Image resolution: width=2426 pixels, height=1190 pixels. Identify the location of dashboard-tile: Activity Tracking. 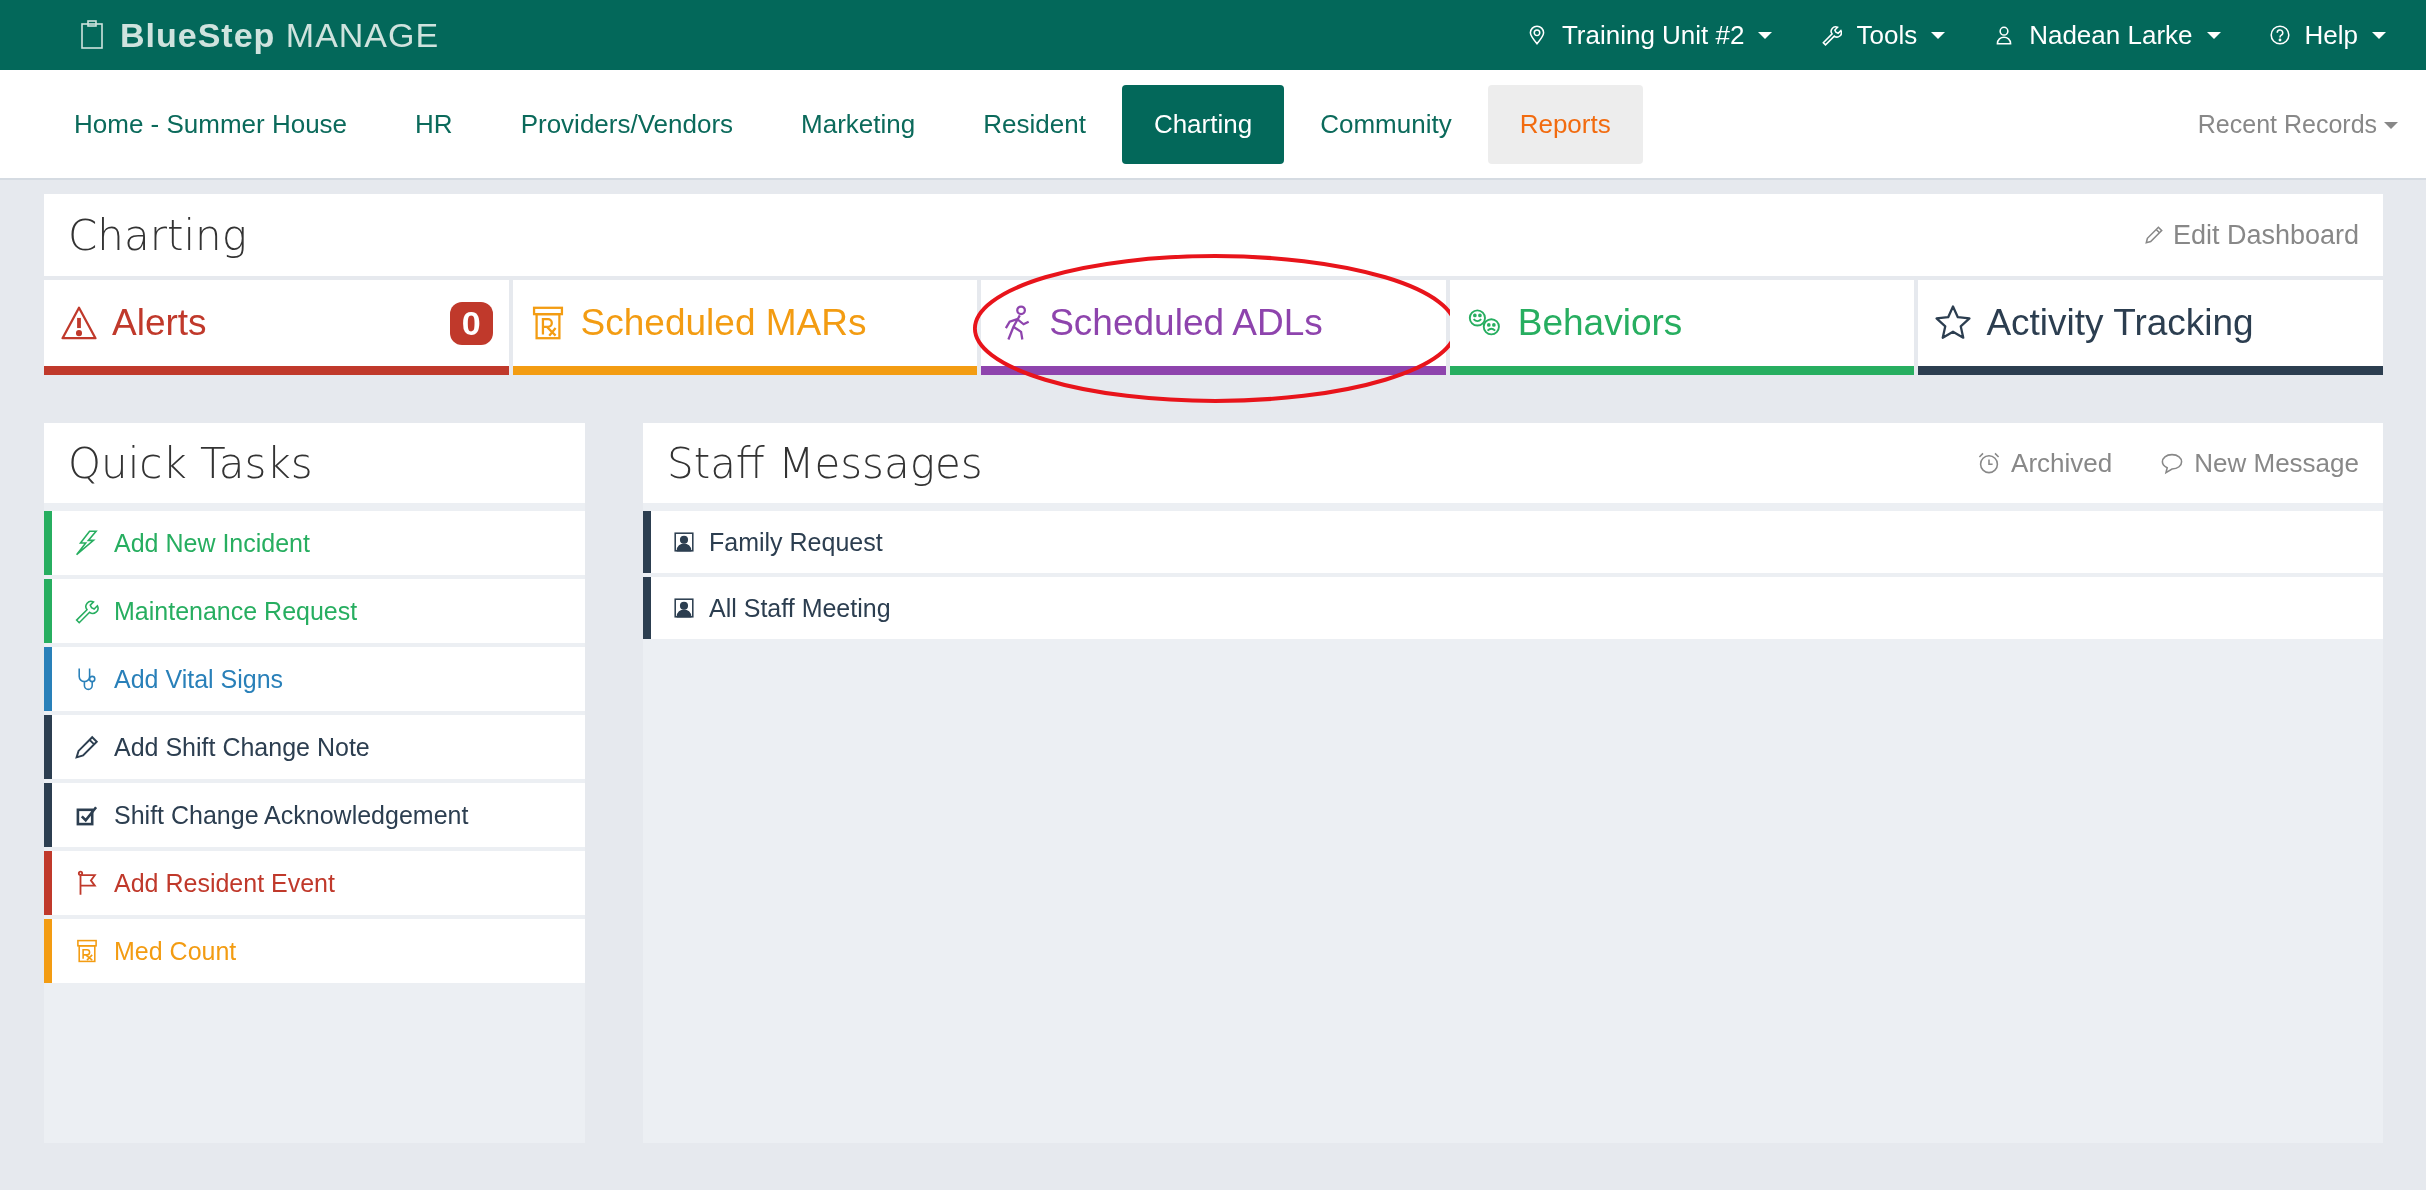
(2150, 327).